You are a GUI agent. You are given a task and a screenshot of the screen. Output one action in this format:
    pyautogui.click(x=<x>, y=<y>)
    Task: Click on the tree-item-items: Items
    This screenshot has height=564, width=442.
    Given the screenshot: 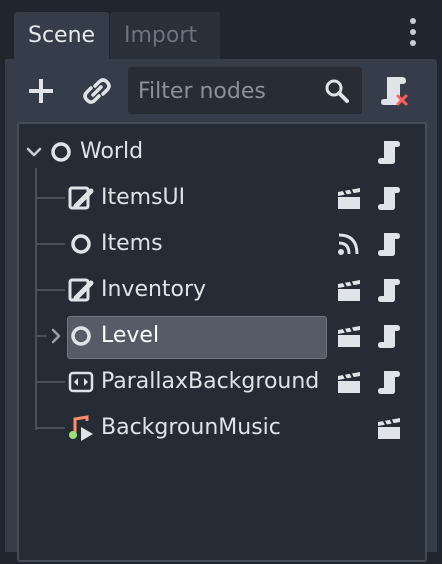 What is the action you would take?
    pyautogui.click(x=222, y=244)
    